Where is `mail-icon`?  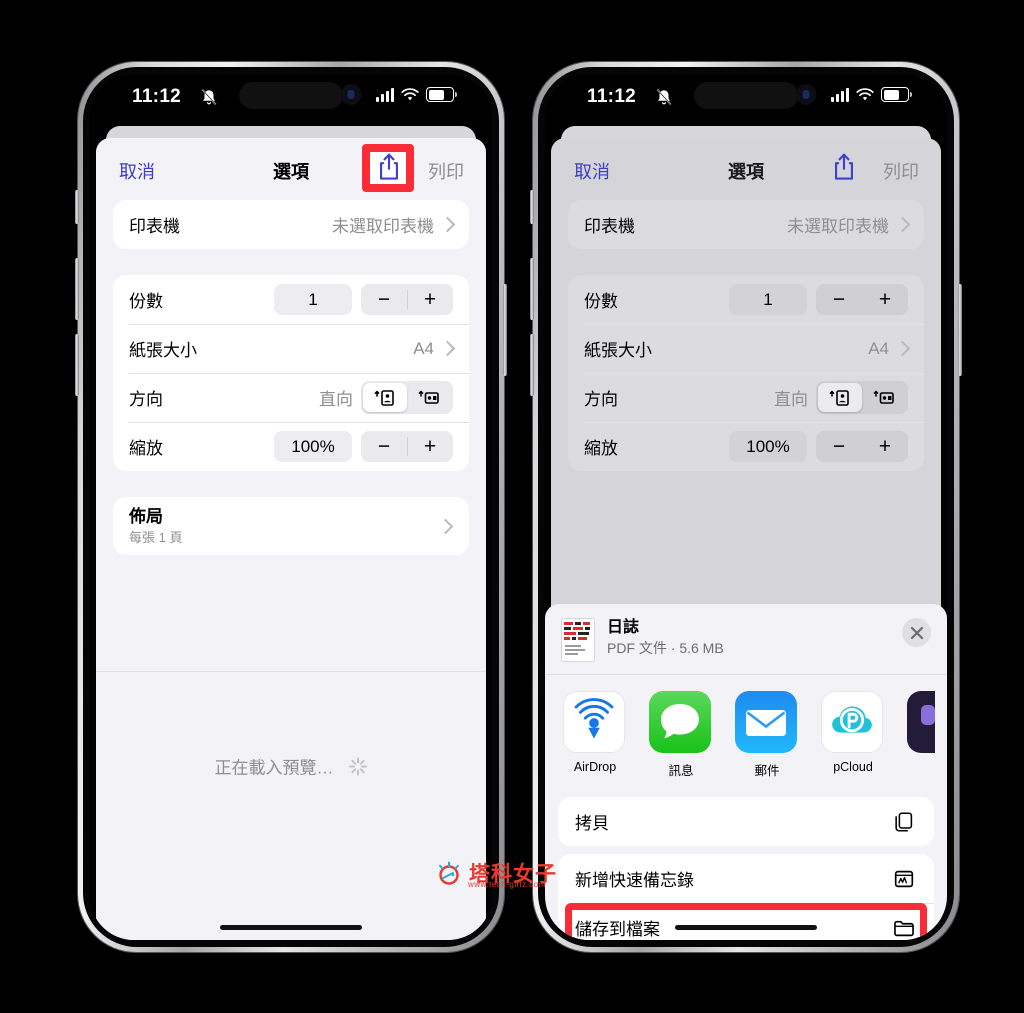 mail-icon is located at coordinates (766, 722).